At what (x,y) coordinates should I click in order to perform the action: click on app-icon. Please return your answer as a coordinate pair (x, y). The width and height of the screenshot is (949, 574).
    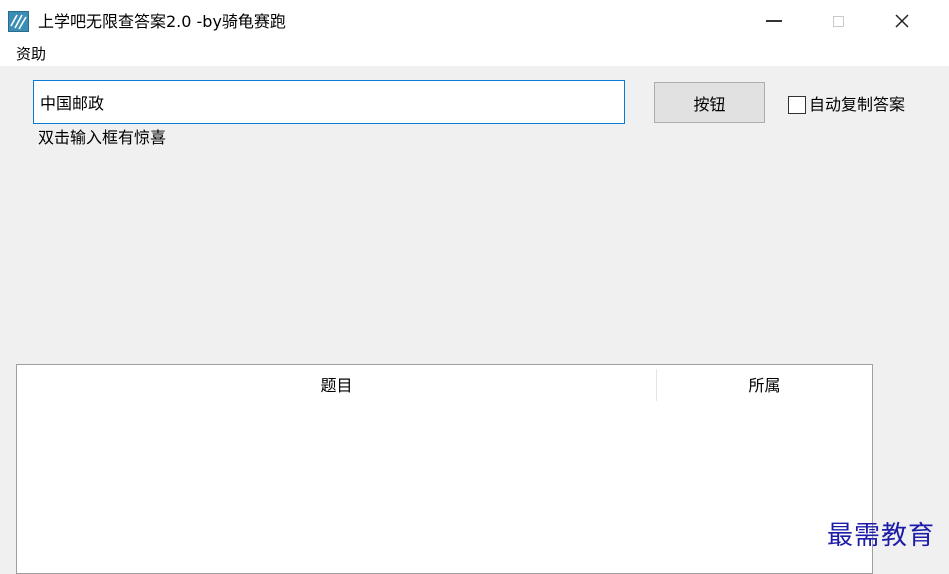
    Looking at the image, I should click on (18, 21).